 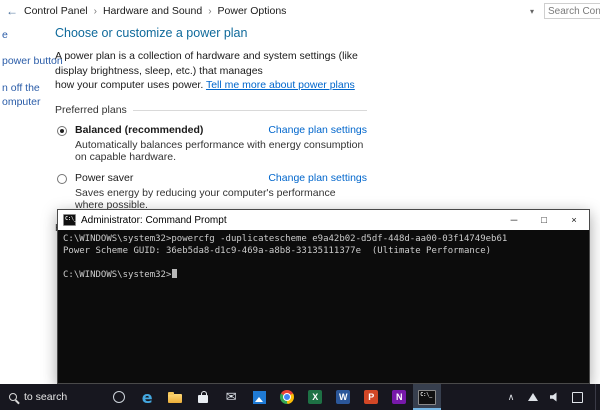 What do you see at coordinates (62, 131) in the screenshot?
I see `radio-balanced` at bounding box center [62, 131].